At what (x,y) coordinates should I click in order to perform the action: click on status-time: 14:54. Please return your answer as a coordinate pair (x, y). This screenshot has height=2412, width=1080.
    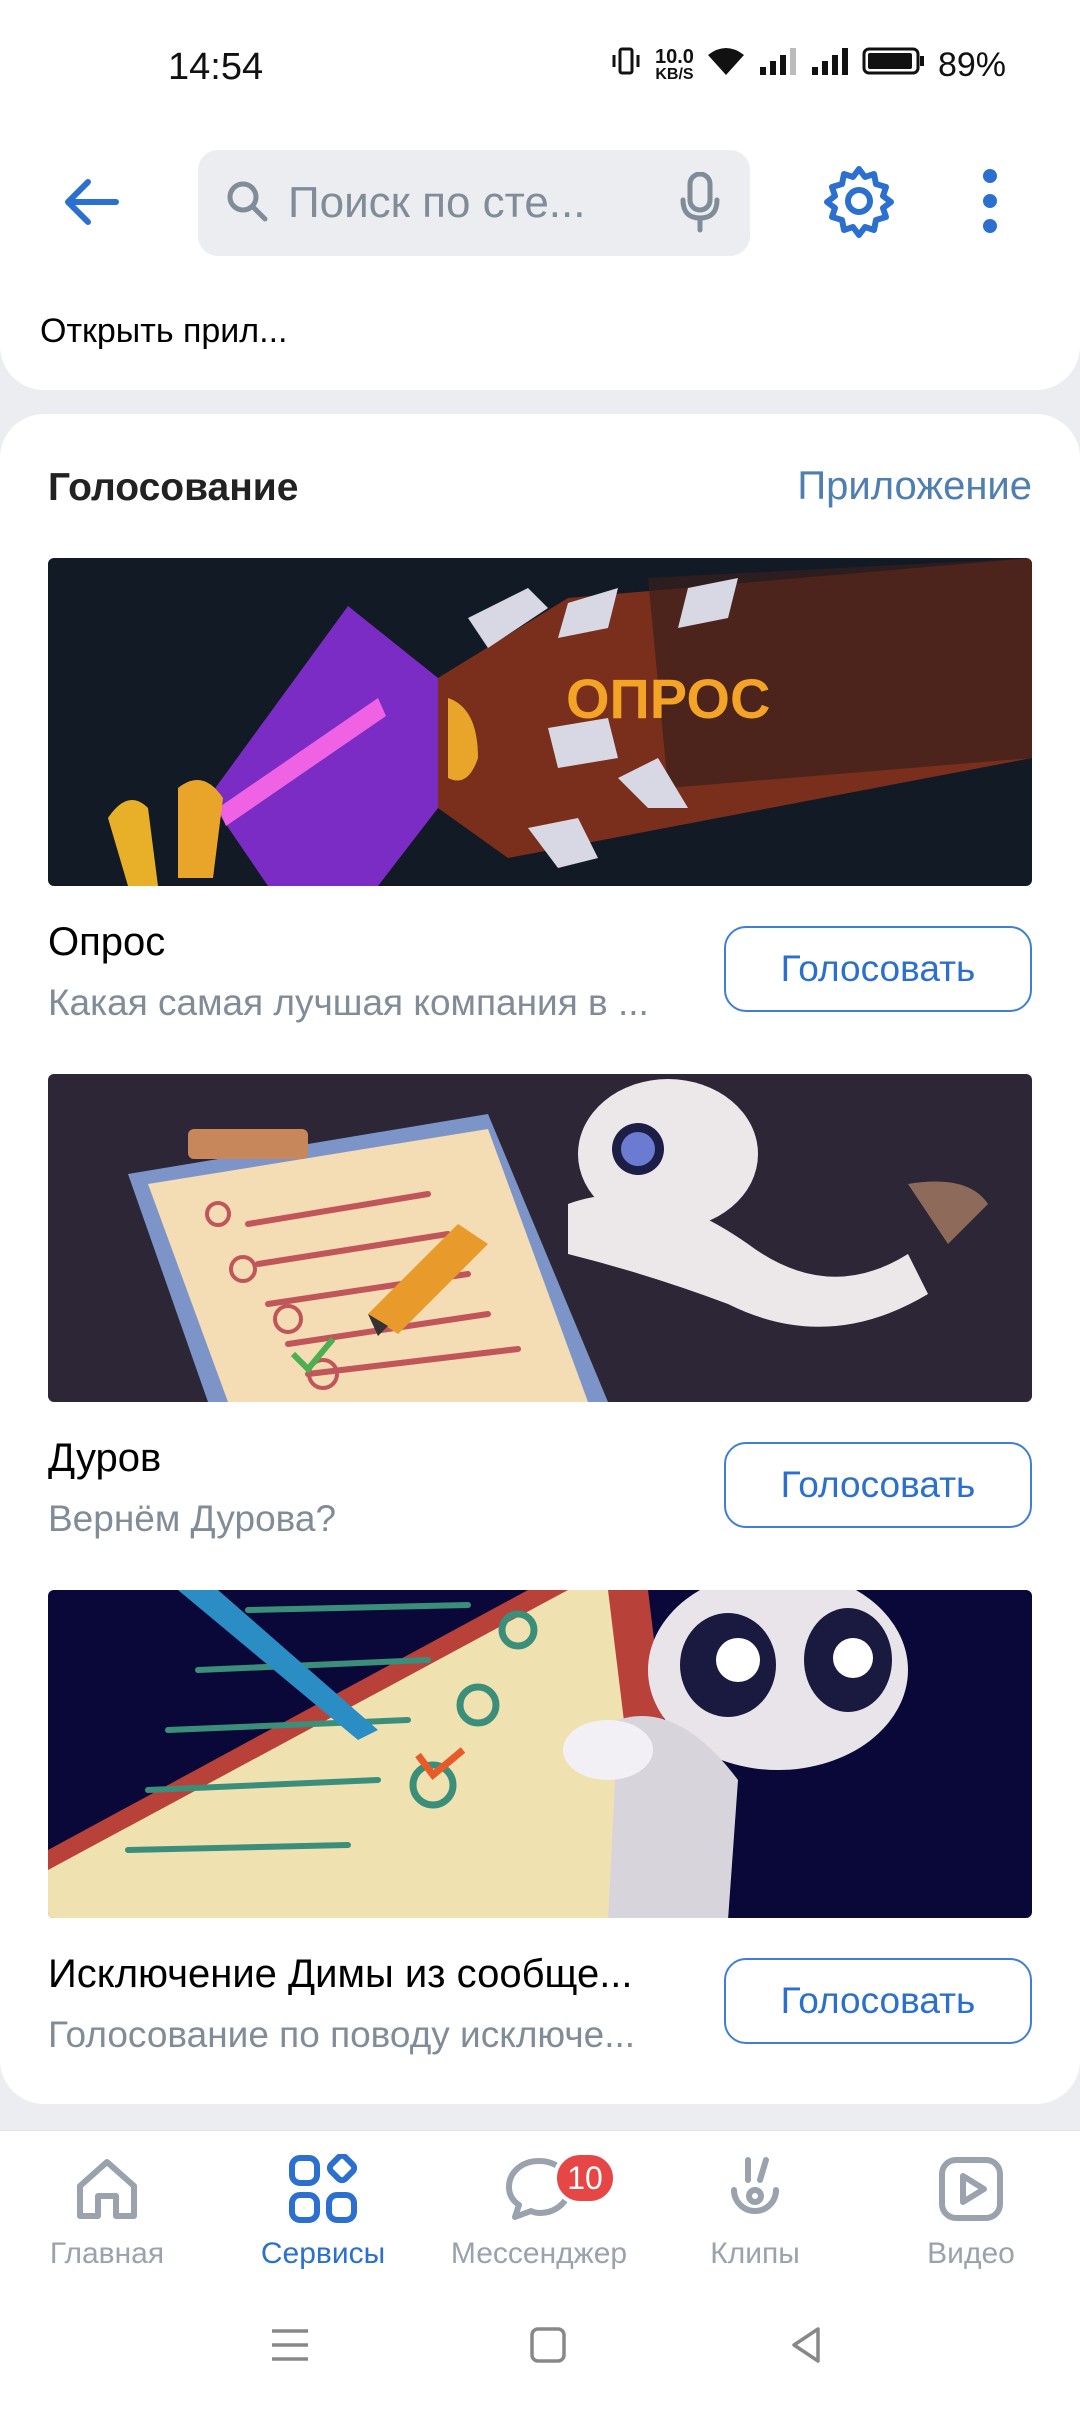
    Looking at the image, I should click on (216, 67).